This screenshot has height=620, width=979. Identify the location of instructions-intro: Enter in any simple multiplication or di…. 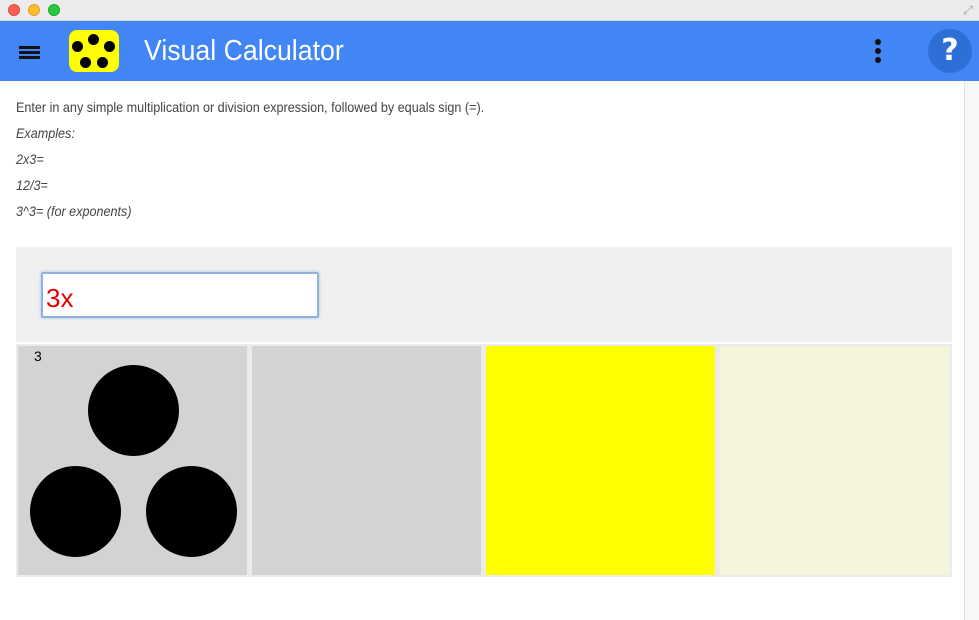
(250, 107).